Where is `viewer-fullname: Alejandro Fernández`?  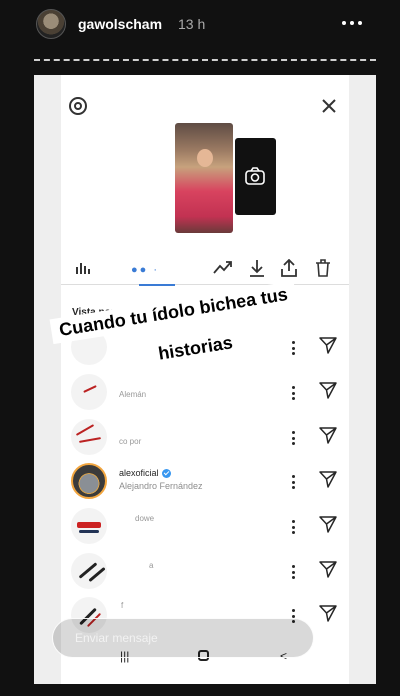 viewer-fullname: Alejandro Fernández is located at coordinates (161, 486).